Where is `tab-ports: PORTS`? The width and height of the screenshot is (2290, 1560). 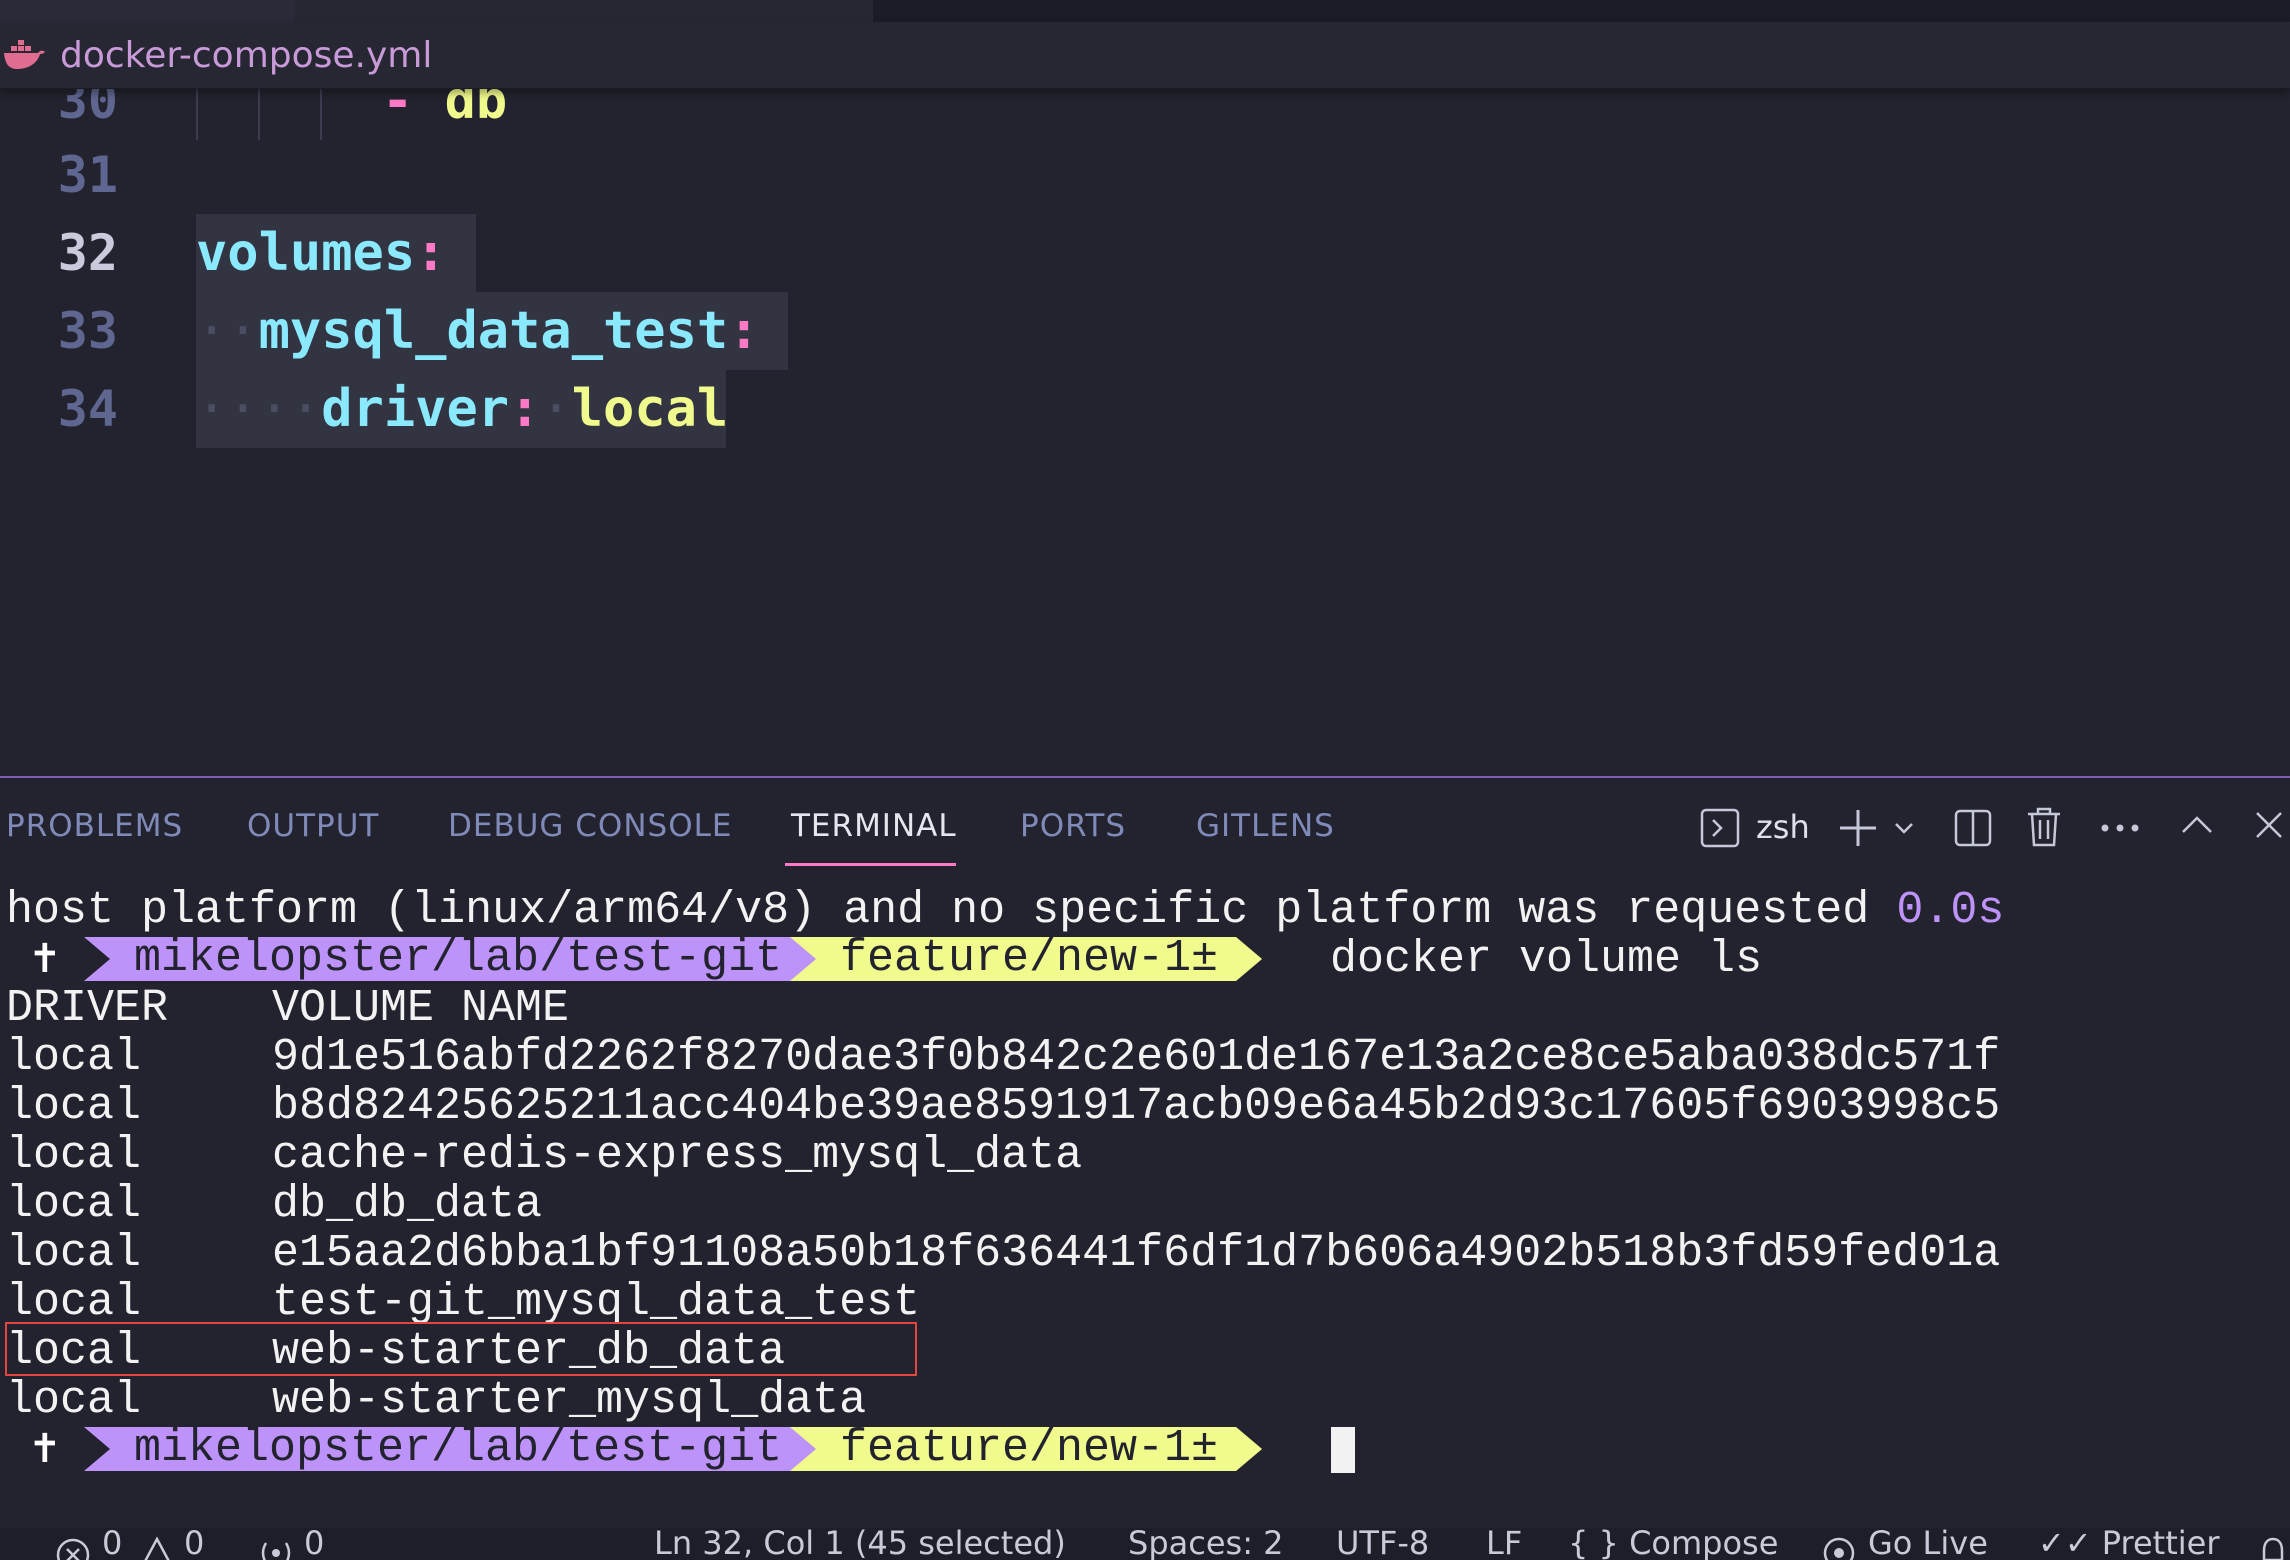 tab-ports: PORTS is located at coordinates (1073, 826).